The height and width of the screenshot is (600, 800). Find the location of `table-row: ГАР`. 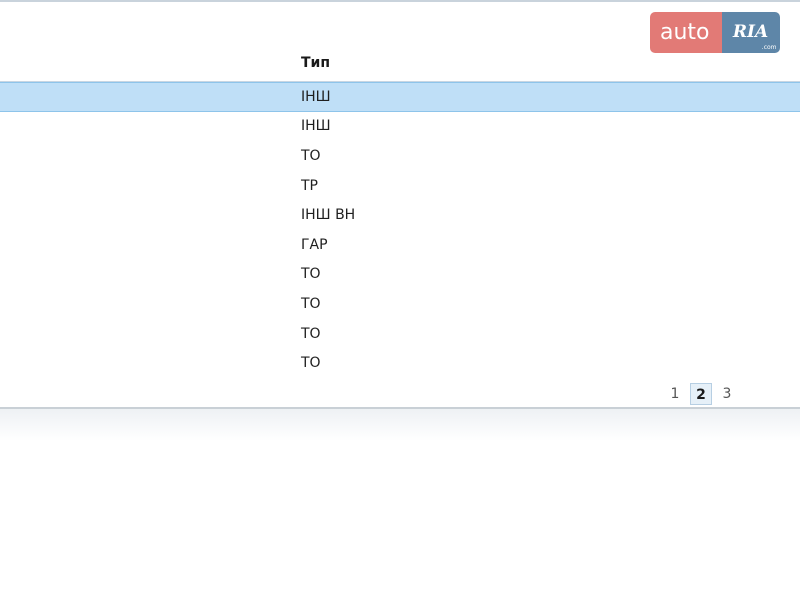

table-row: ГАР is located at coordinates (400, 245).